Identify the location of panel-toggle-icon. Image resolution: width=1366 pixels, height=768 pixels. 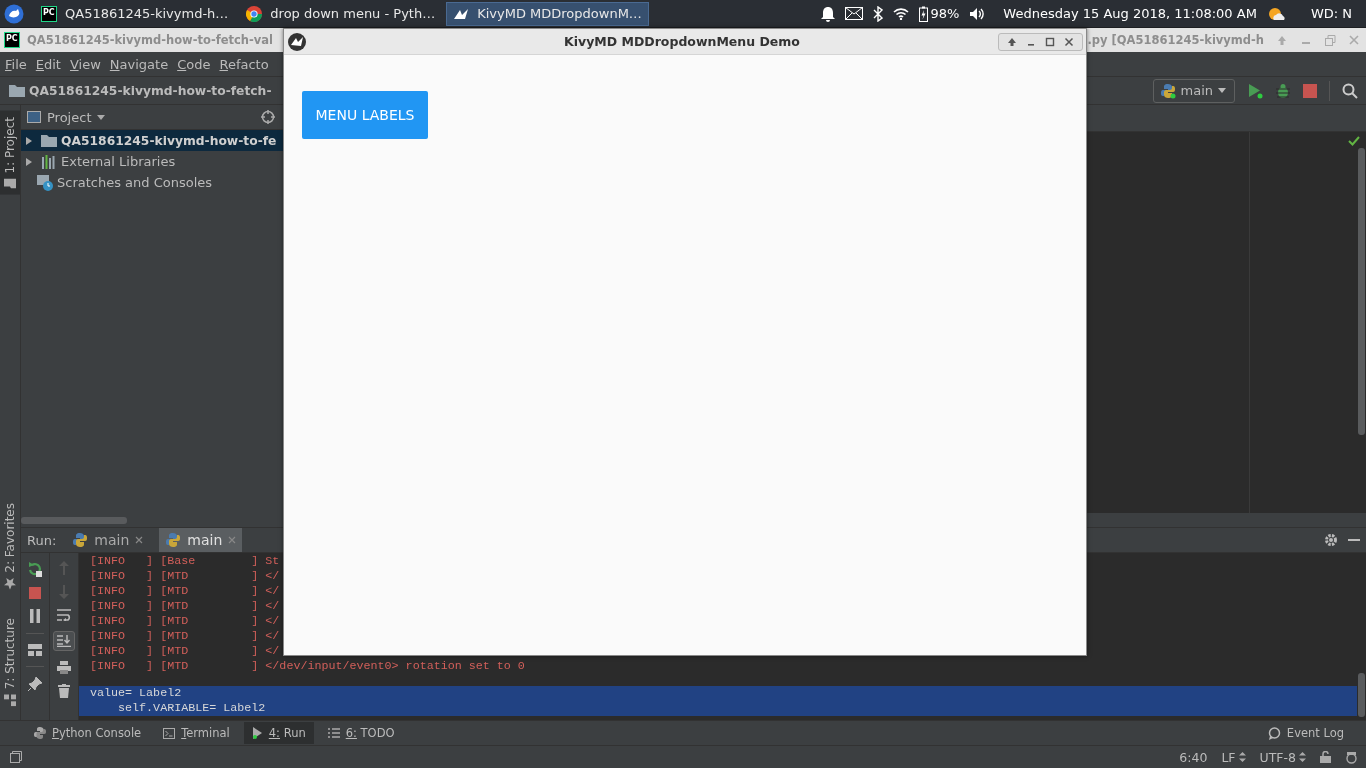
(16, 757).